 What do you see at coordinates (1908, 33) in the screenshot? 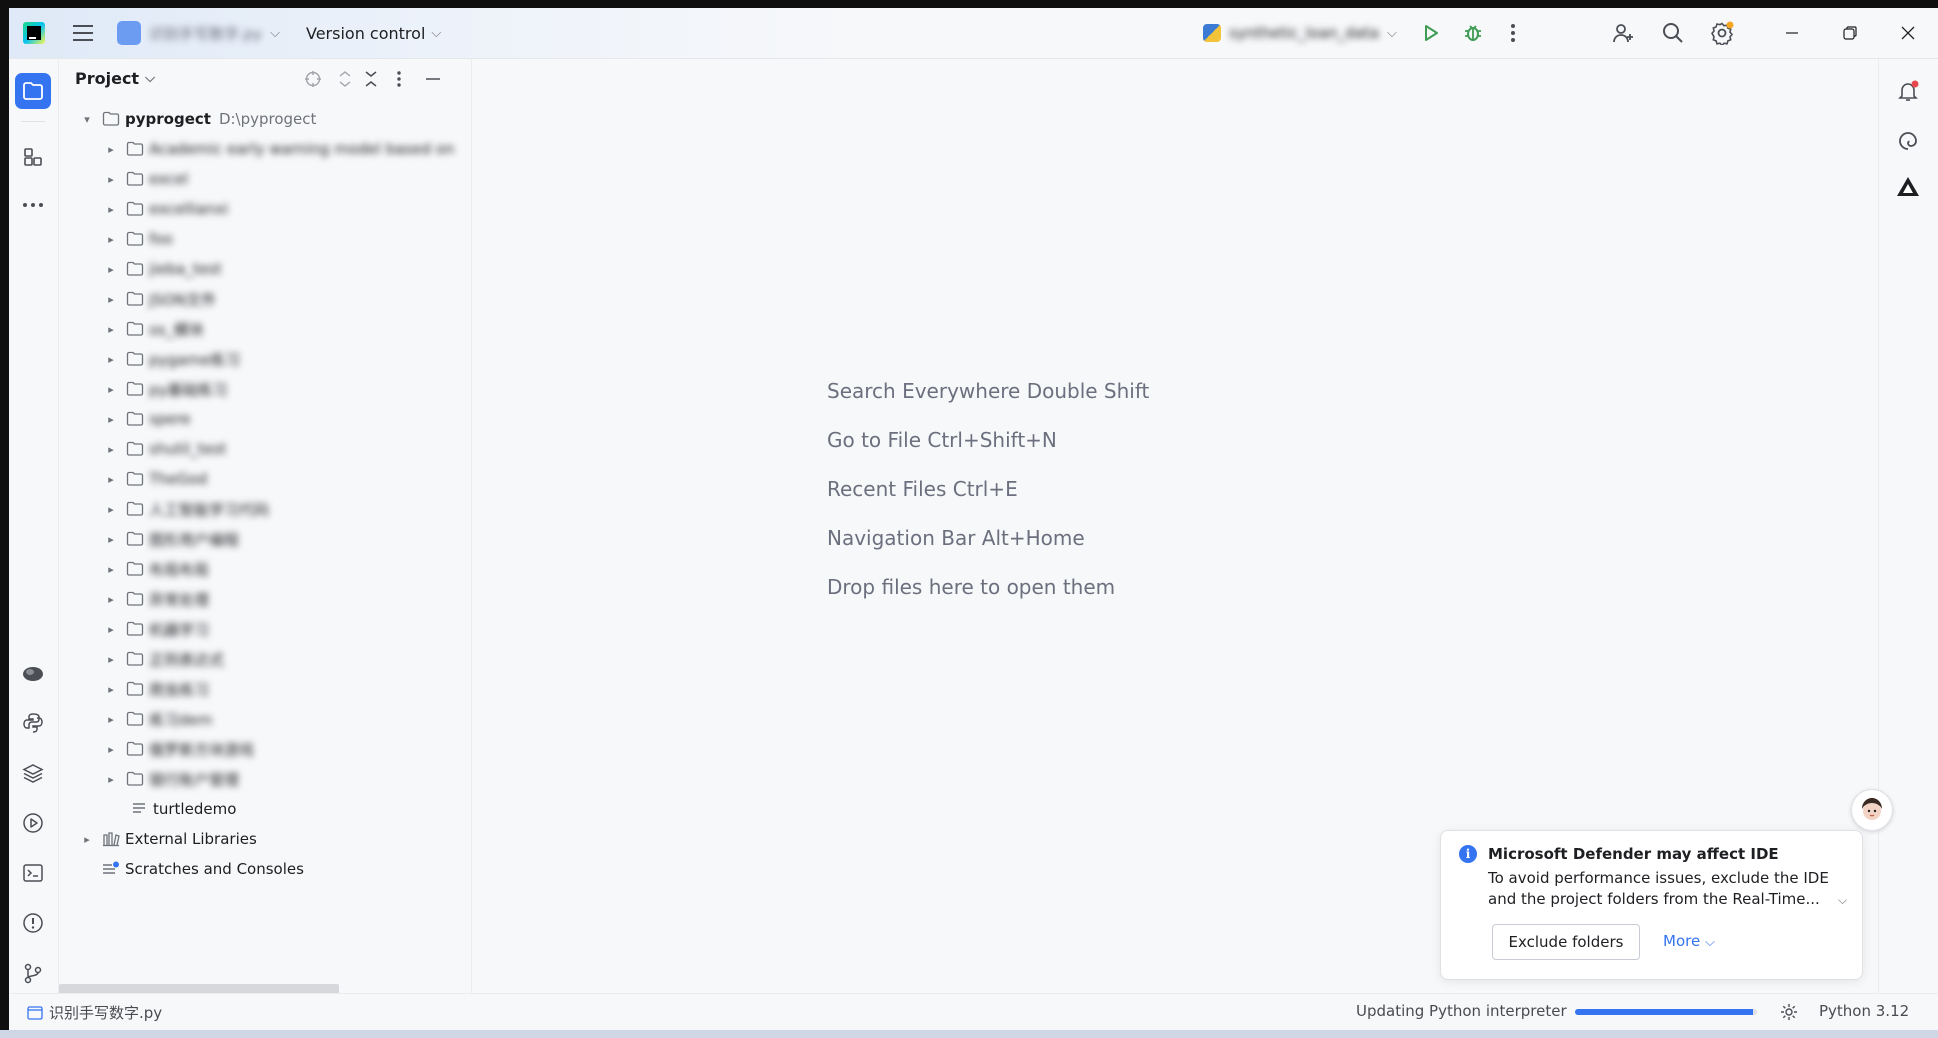
I see `close-button` at bounding box center [1908, 33].